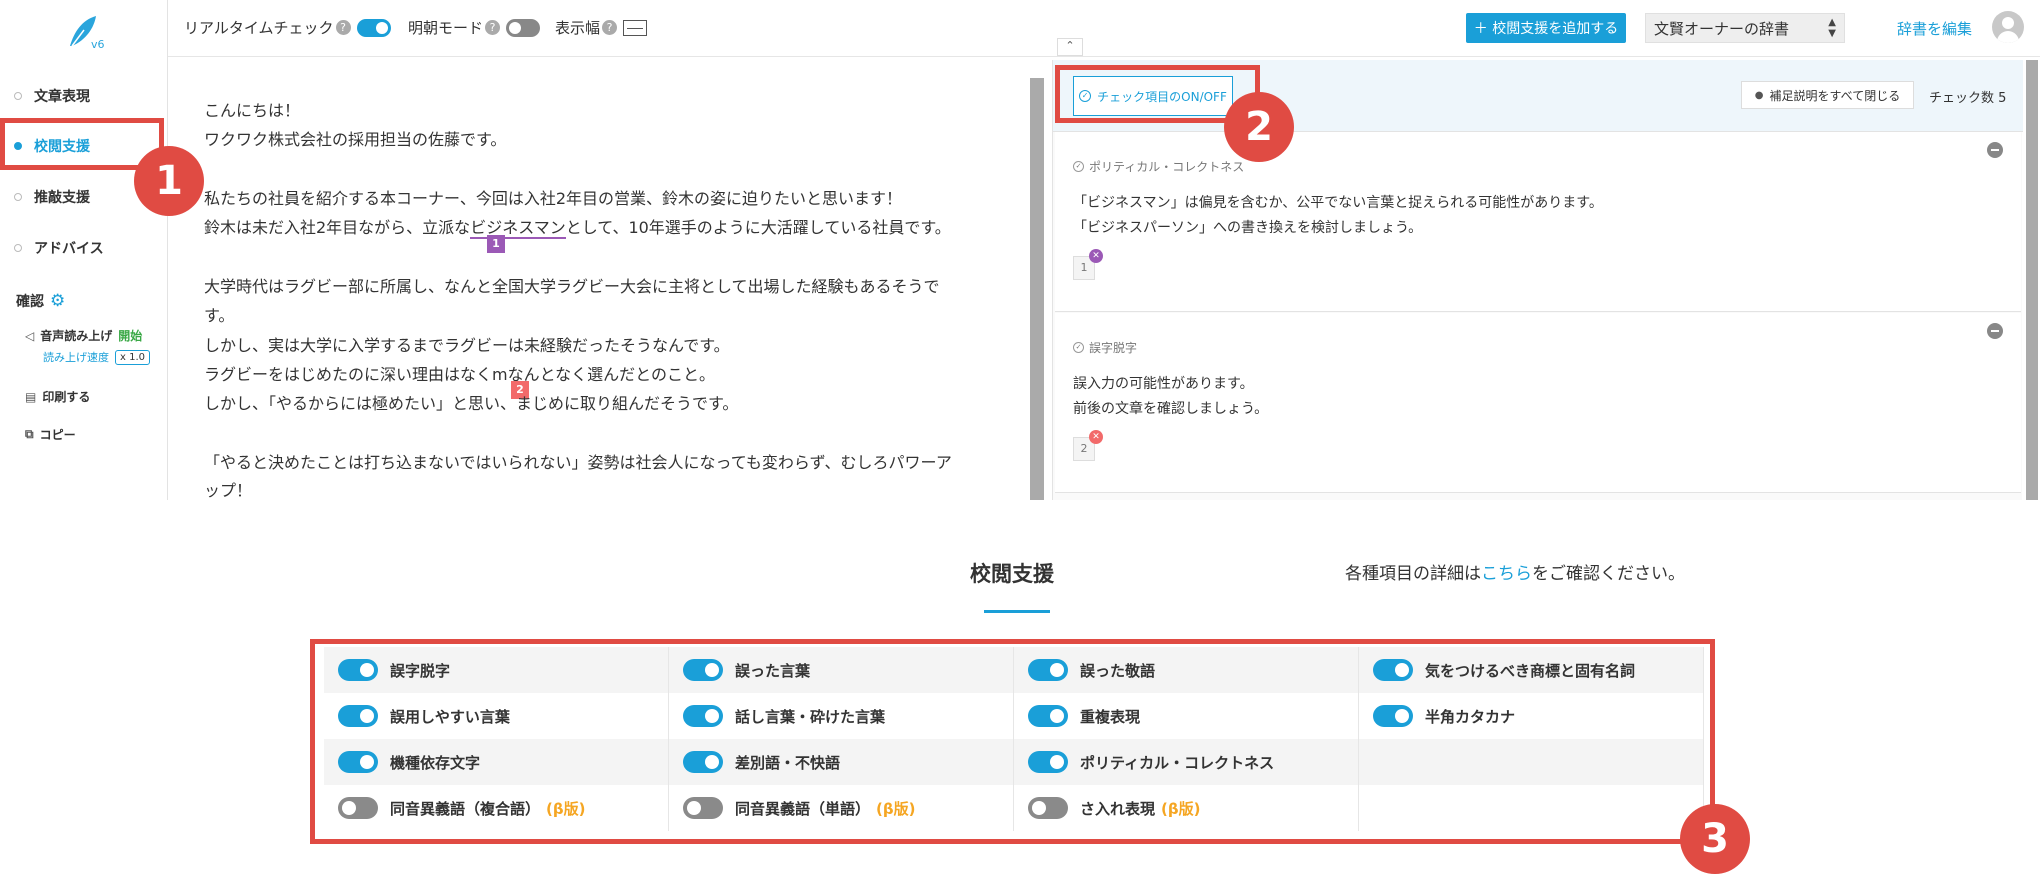 Image resolution: width=2040 pixels, height=879 pixels. What do you see at coordinates (62, 97) in the screenshot?
I see `sidebar-item-label: 文章表現` at bounding box center [62, 97].